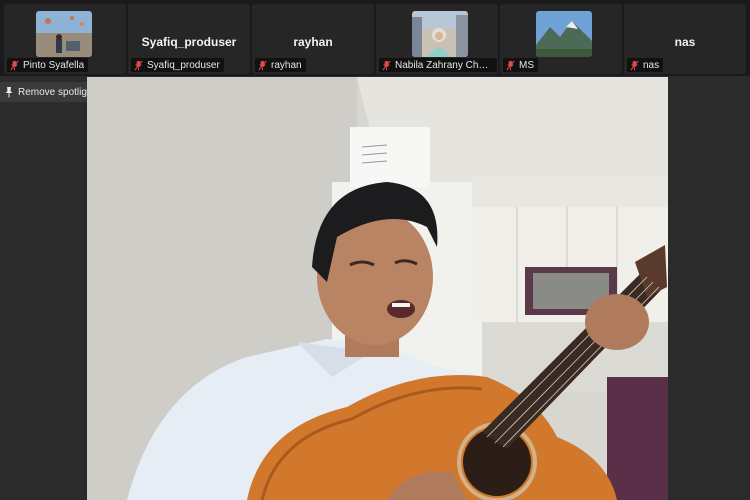 The height and width of the screenshot is (500, 750). I want to click on participant-tile-pinto: Pinto Syafella, so click(65, 39).